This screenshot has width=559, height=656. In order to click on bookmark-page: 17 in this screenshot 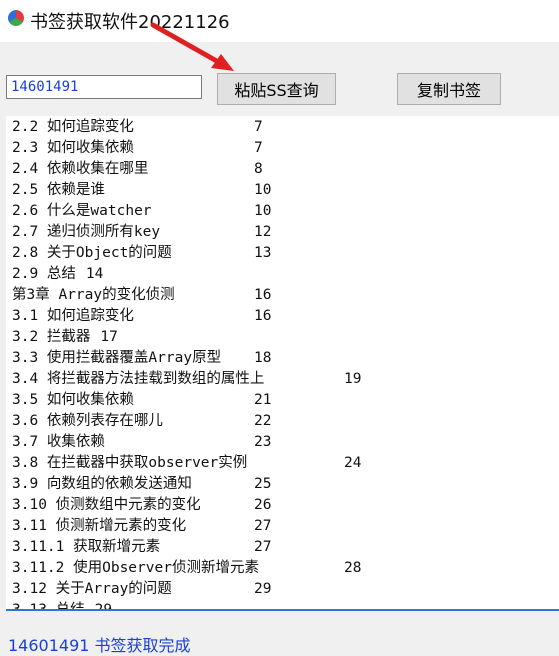, I will do `click(109, 337)`.